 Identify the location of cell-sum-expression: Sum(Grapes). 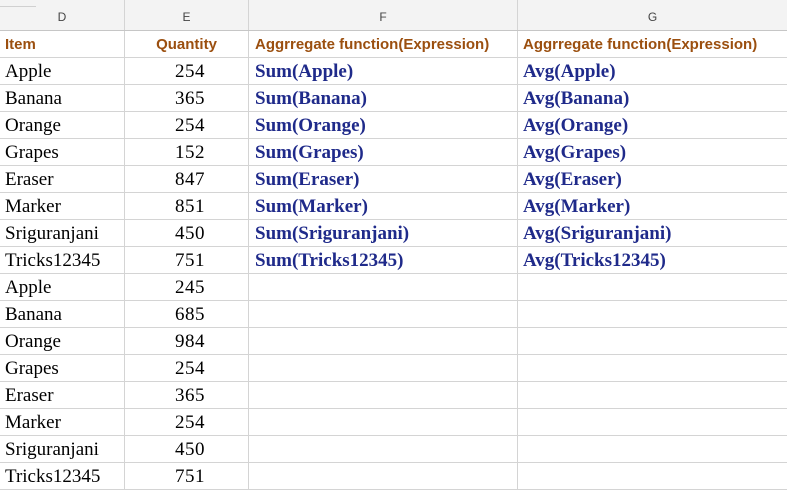
(383, 152).